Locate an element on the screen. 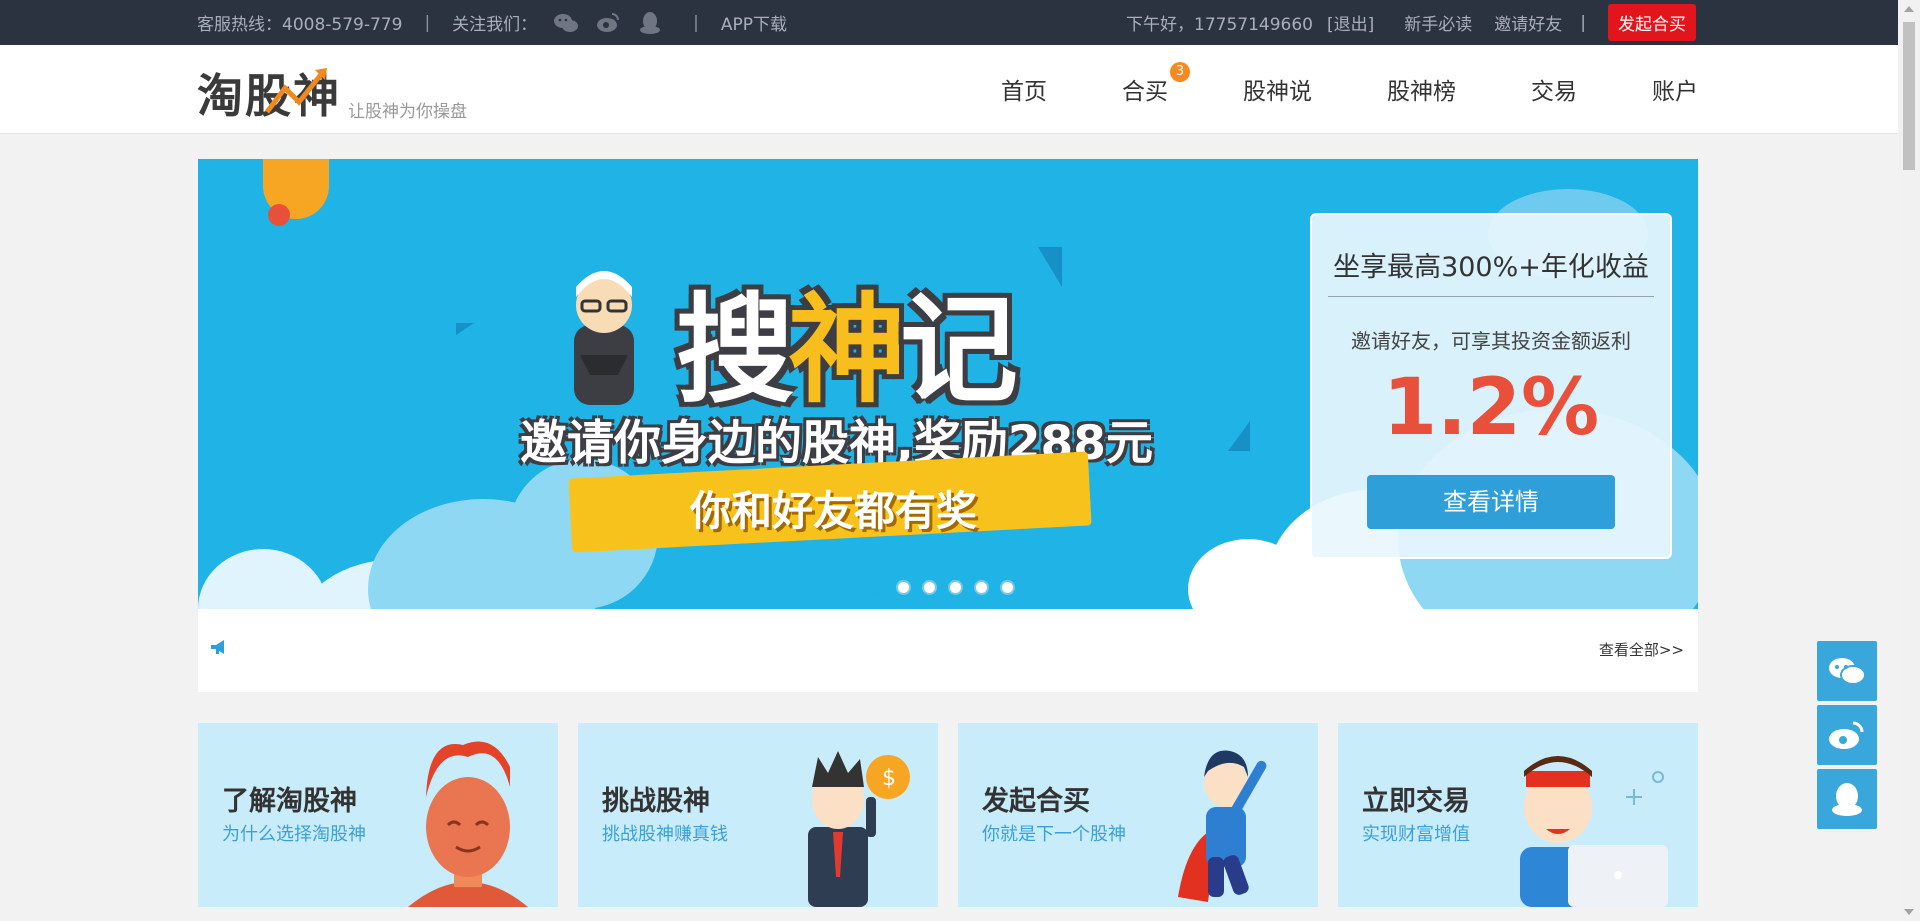 The width and height of the screenshot is (1920, 921). nav-guru-talk: 股神说 is located at coordinates (1277, 89).